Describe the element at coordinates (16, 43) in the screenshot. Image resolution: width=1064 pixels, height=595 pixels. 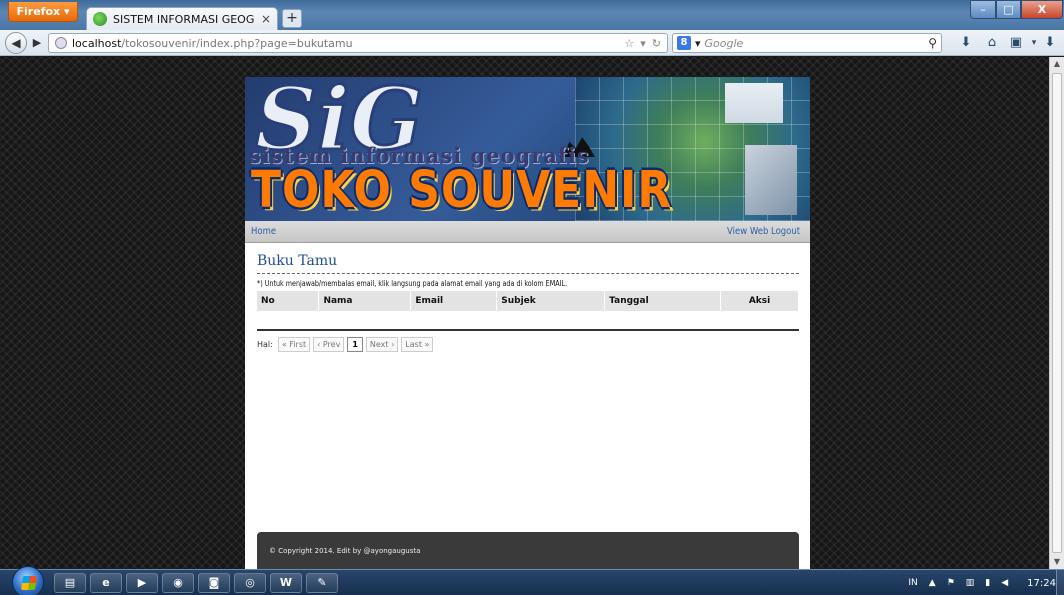
I see `back-arrow-icon: ◀` at that location.